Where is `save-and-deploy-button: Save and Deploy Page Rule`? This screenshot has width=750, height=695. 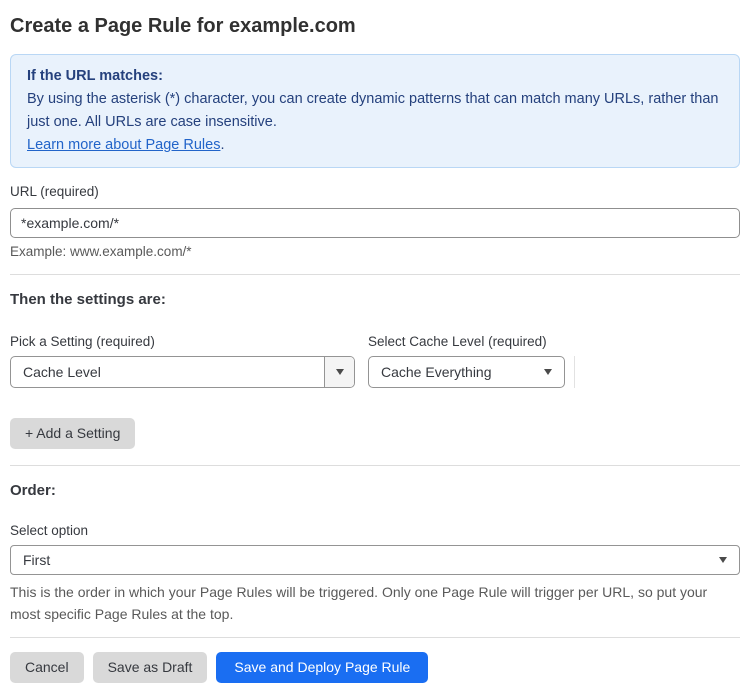
save-and-deploy-button: Save and Deploy Page Rule is located at coordinates (322, 667).